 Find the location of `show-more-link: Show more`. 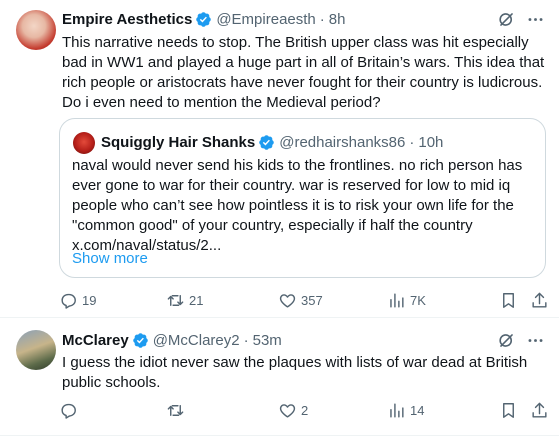

show-more-link: Show more is located at coordinates (110, 258).